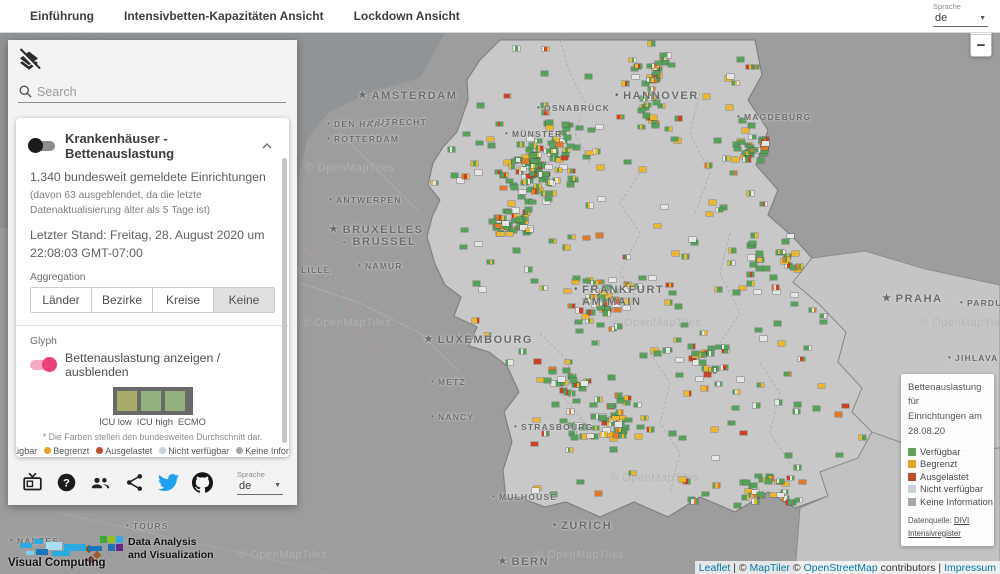 The height and width of the screenshot is (574, 1000). Describe the element at coordinates (934, 533) in the screenshot. I see `intensivregister-link: Intensivregister` at that location.